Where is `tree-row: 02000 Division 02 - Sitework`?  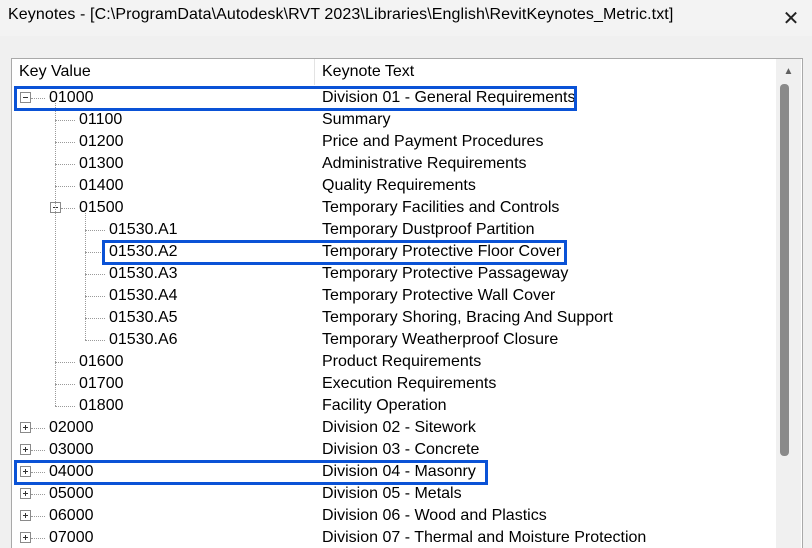 tree-row: 02000 Division 02 - Sitework is located at coordinates (394, 428).